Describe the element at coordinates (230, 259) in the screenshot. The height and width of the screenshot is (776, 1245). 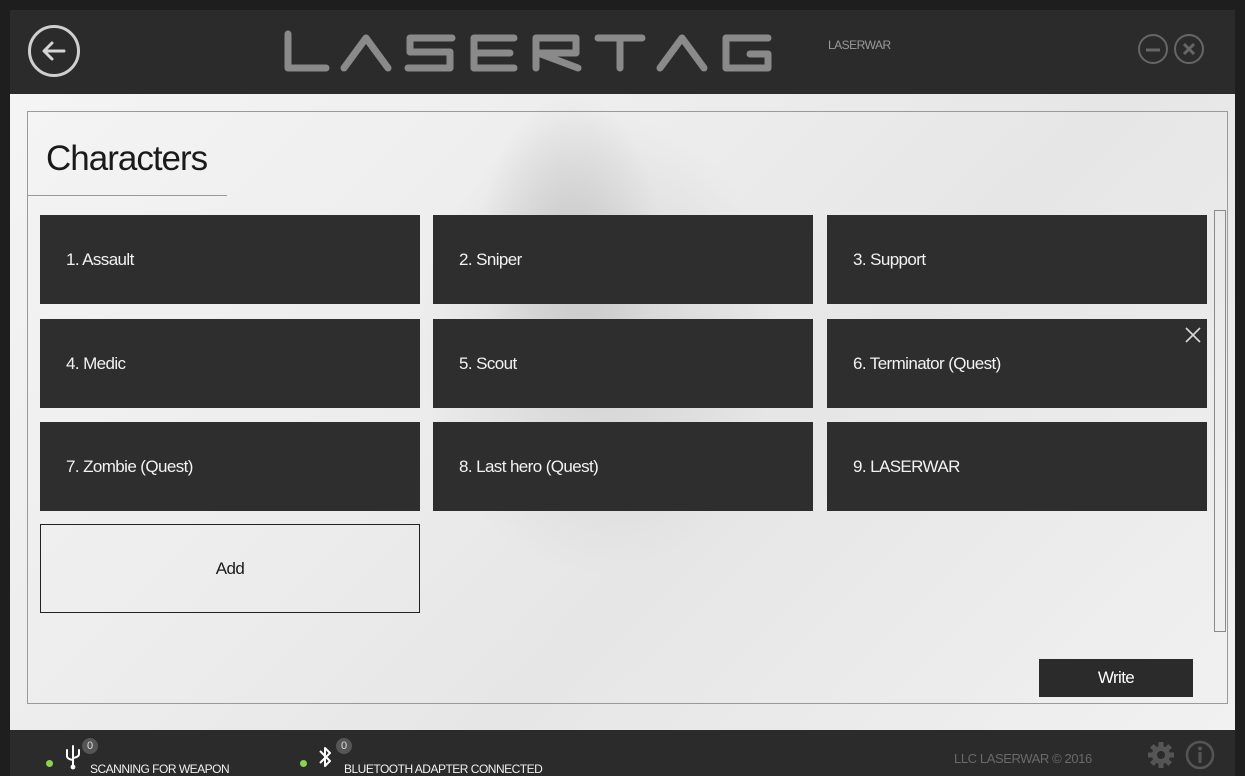
I see `character-card-1: 1. Assault` at that location.